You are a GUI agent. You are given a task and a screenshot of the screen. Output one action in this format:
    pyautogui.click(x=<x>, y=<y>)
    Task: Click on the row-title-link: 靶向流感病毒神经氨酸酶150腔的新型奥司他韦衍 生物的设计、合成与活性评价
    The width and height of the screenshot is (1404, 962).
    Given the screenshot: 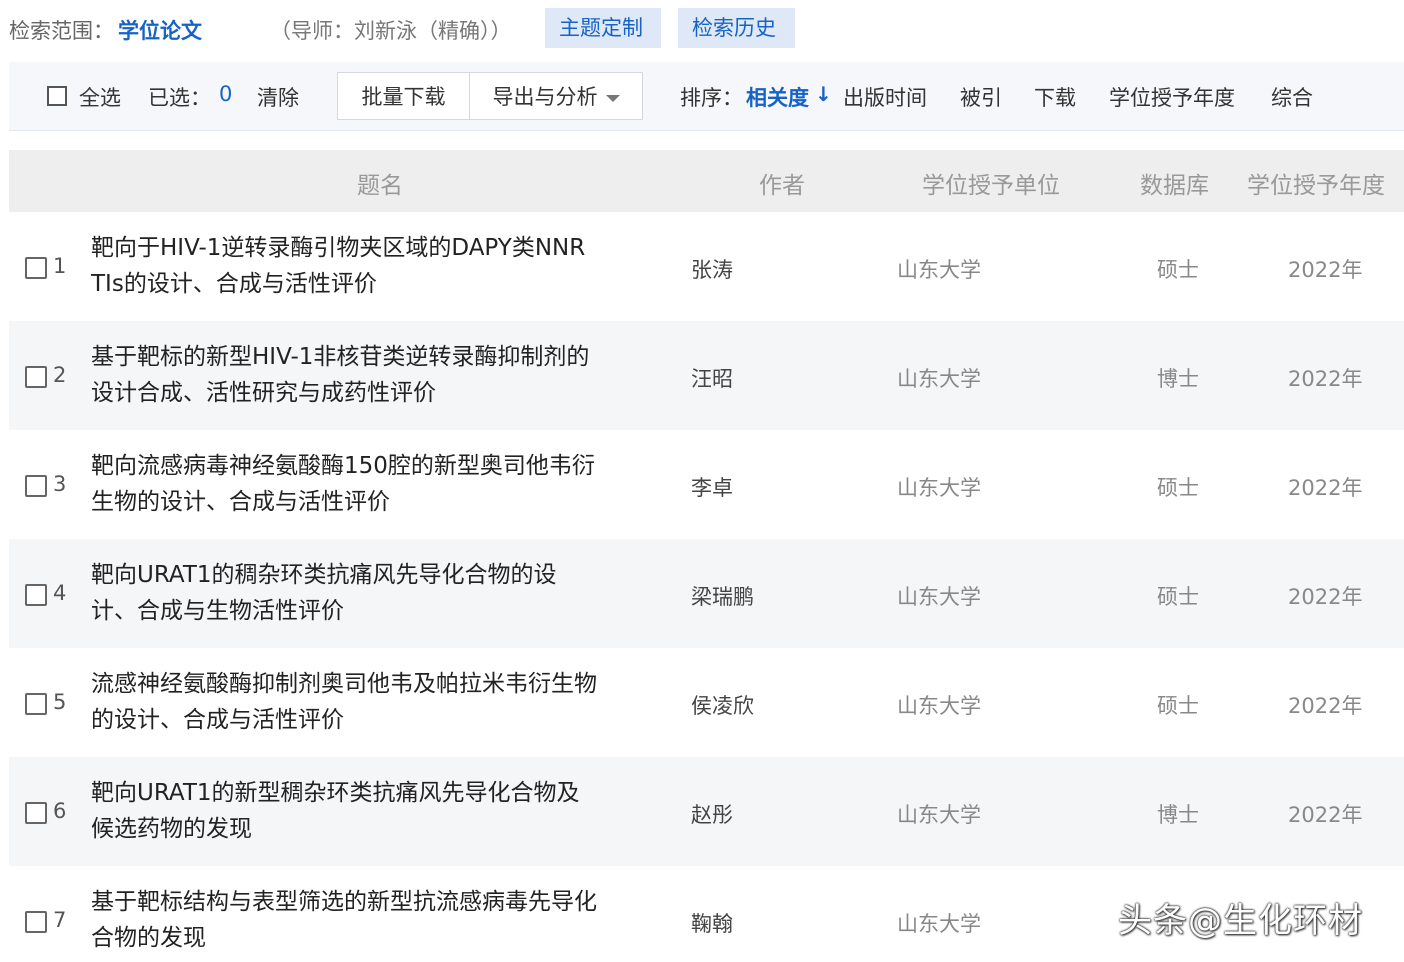 What is the action you would take?
    pyautogui.click(x=383, y=484)
    